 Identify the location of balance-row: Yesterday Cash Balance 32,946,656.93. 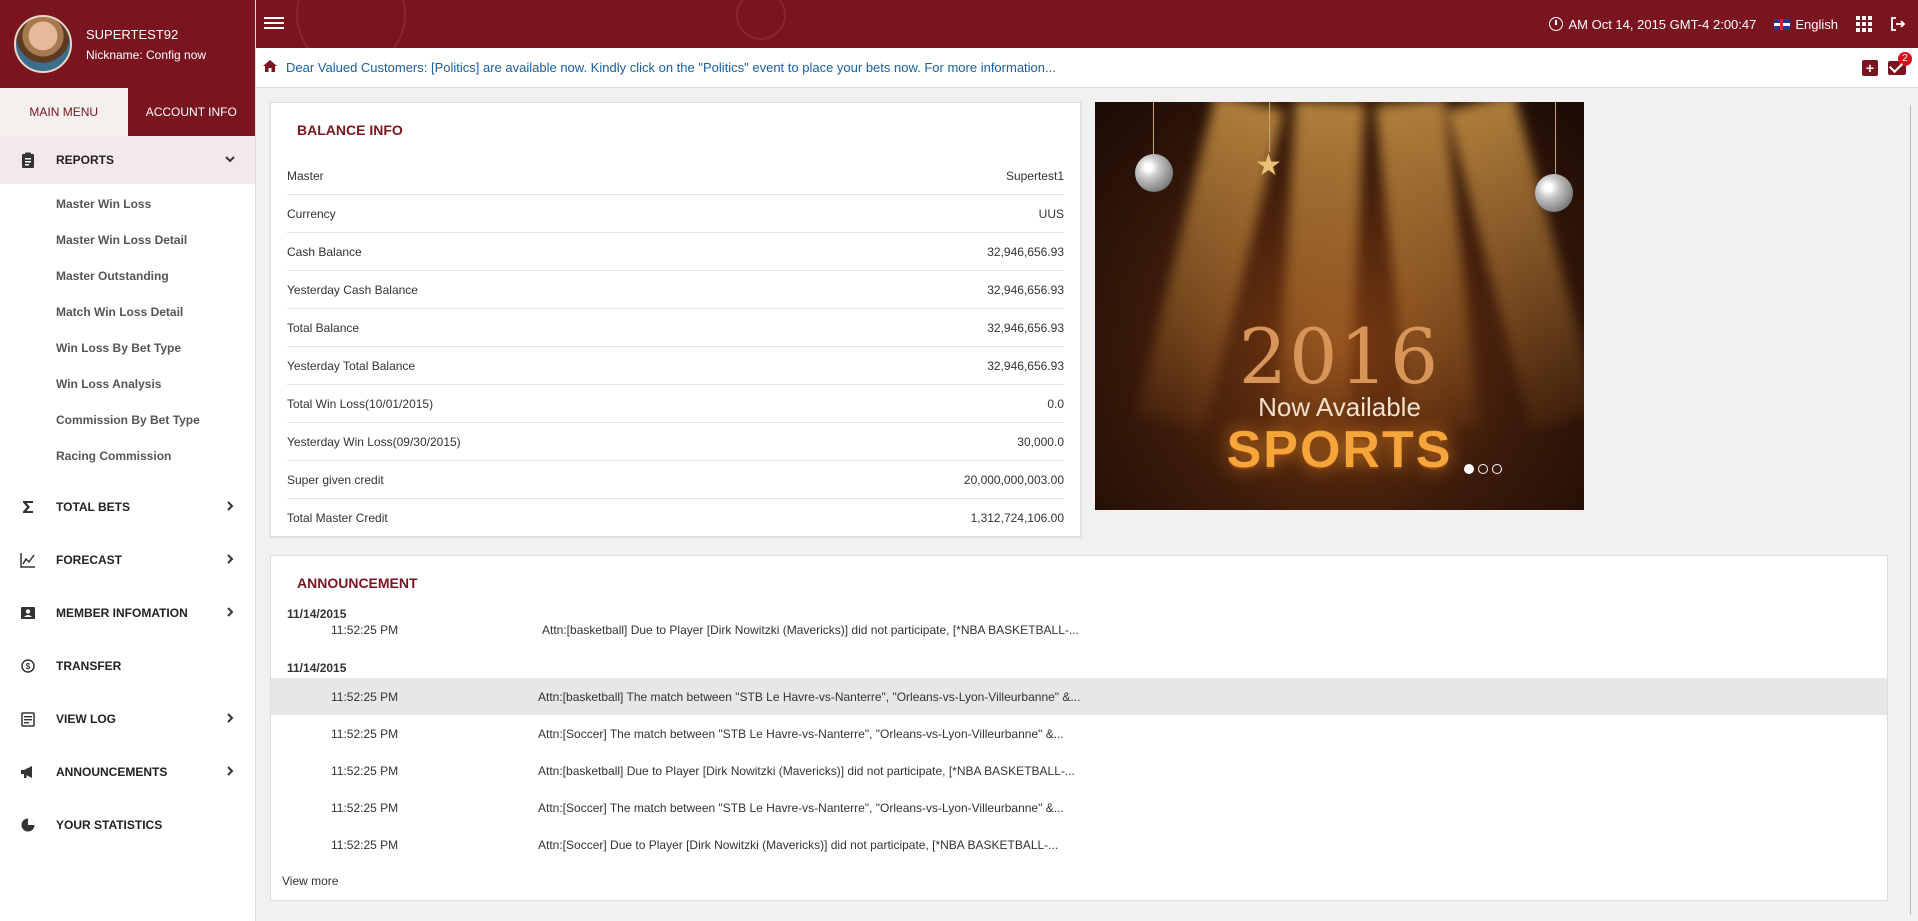
(675, 290).